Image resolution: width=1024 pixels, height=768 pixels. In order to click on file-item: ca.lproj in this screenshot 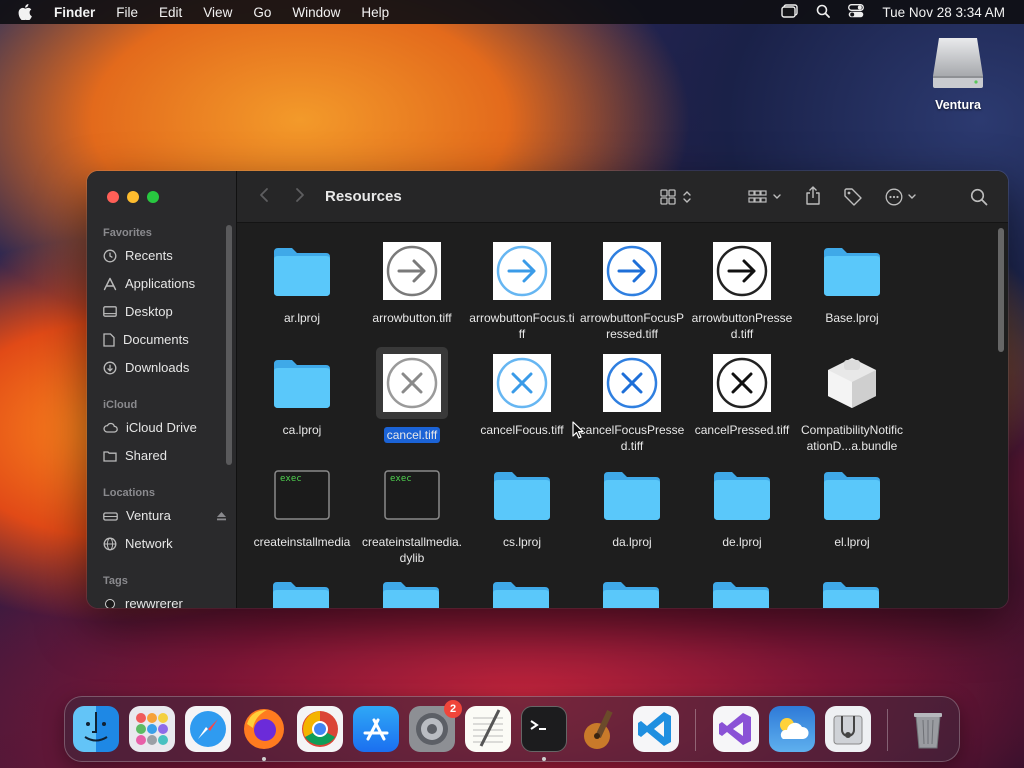, I will do `click(302, 395)`.